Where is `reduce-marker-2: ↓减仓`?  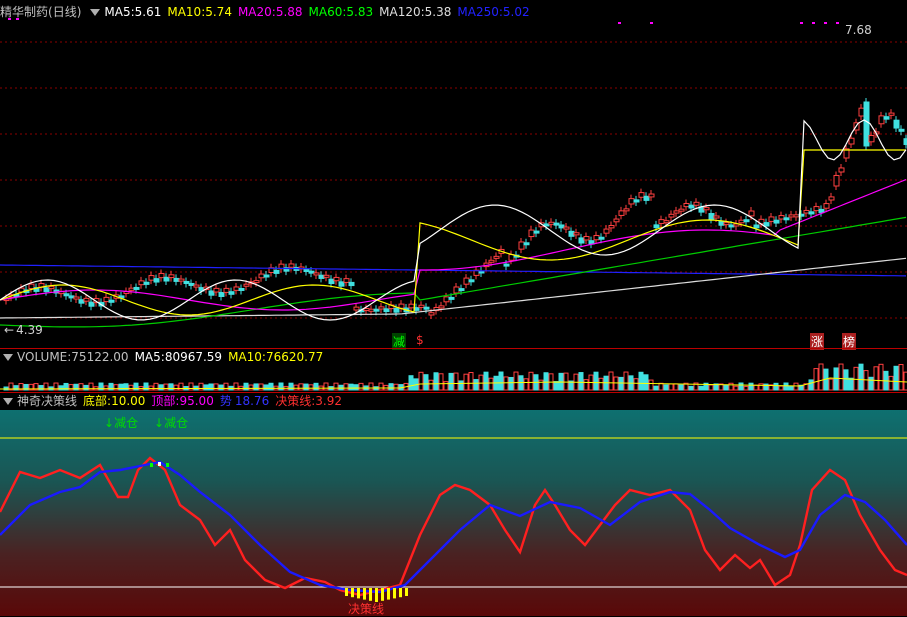 reduce-marker-2: ↓减仓 is located at coordinates (171, 422).